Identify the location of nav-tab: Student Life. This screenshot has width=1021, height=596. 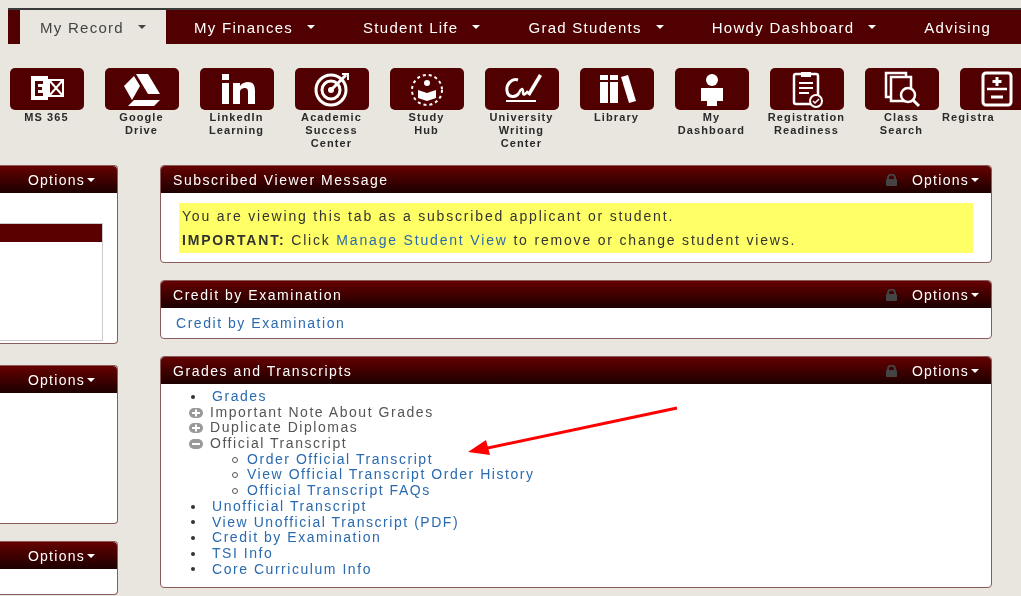
(422, 27).